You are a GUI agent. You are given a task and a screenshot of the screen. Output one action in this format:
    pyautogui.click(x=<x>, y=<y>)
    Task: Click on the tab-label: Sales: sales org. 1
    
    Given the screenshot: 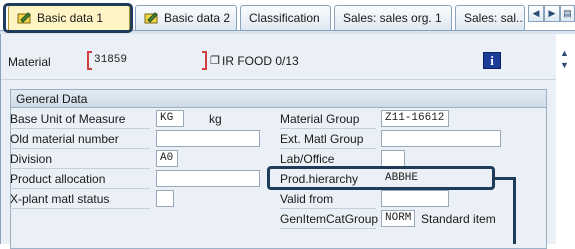 What is the action you would take?
    pyautogui.click(x=392, y=18)
    